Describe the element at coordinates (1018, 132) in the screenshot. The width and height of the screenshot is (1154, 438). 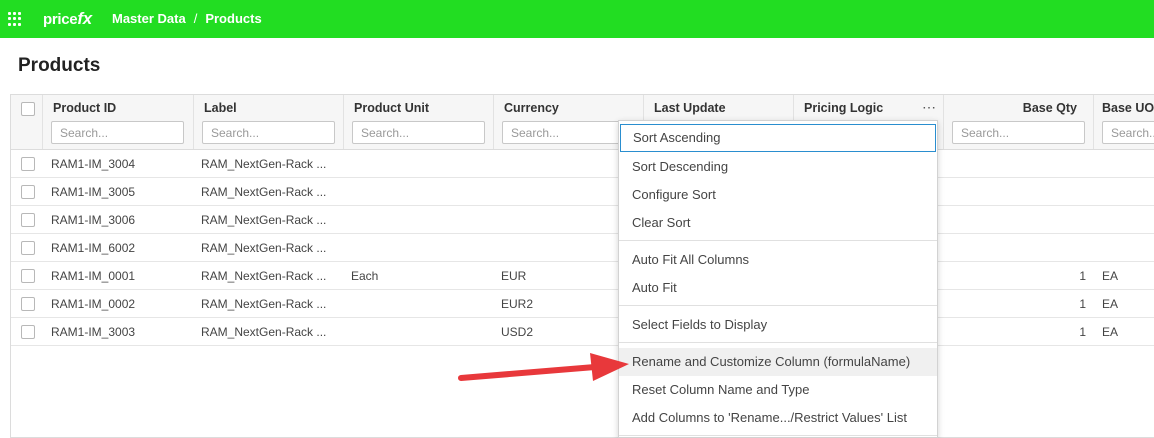
I see `base-qty-search-input` at that location.